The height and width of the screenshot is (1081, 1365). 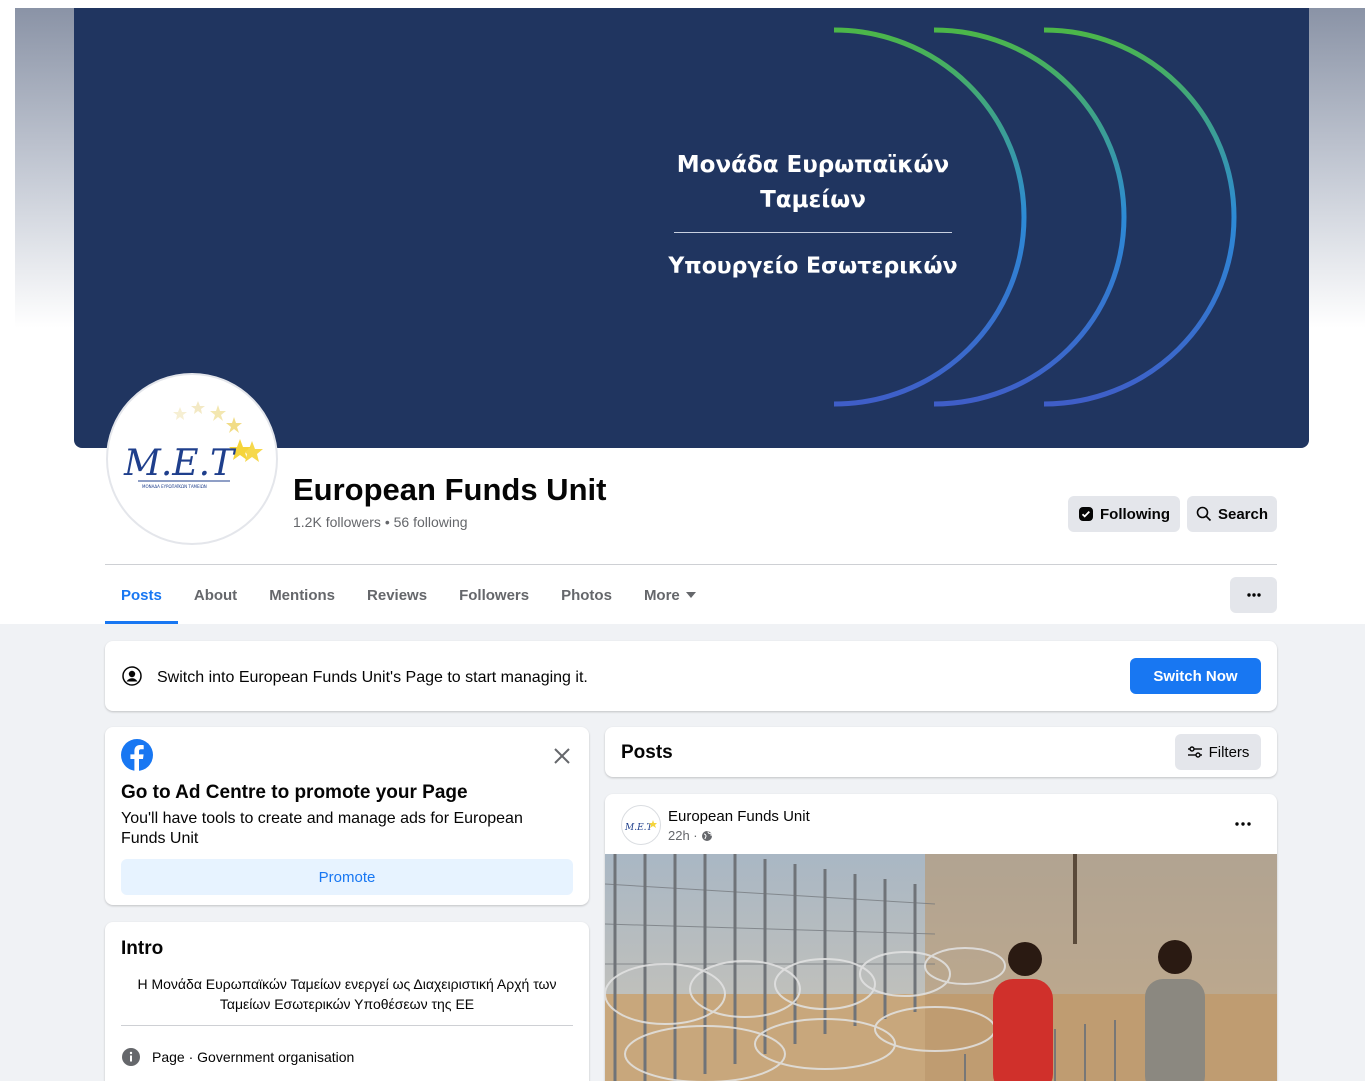 What do you see at coordinates (142, 948) in the screenshot?
I see `intro-title: Intro` at bounding box center [142, 948].